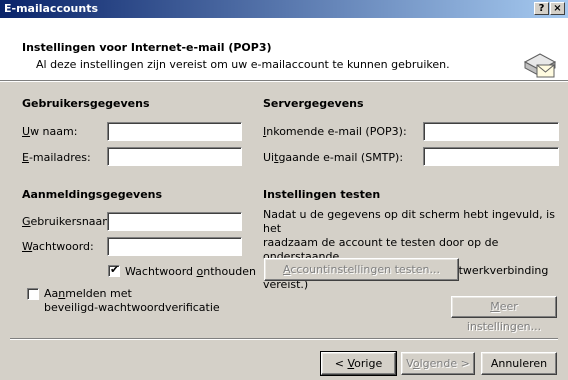 The height and width of the screenshot is (380, 568). Describe the element at coordinates (50, 131) in the screenshot. I see `name-label: Uw naam:` at that location.